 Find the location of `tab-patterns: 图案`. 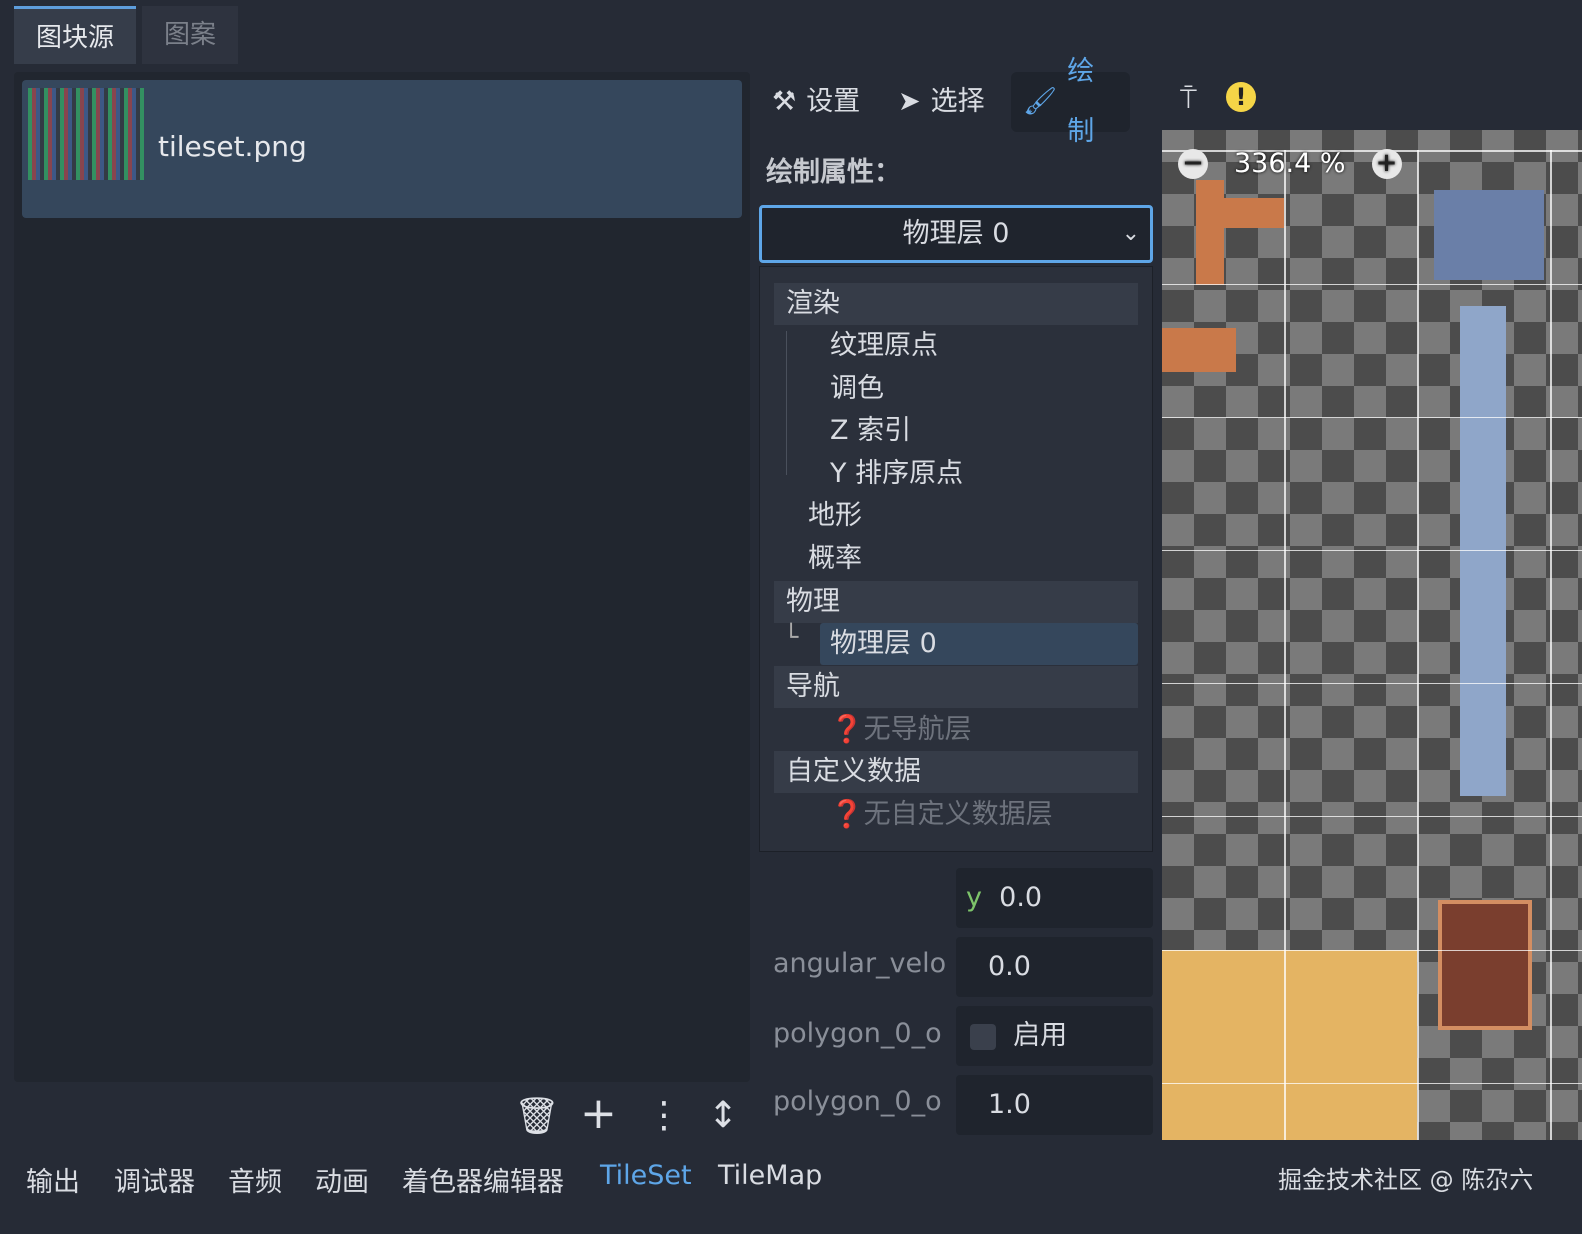

tab-patterns: 图案 is located at coordinates (190, 35).